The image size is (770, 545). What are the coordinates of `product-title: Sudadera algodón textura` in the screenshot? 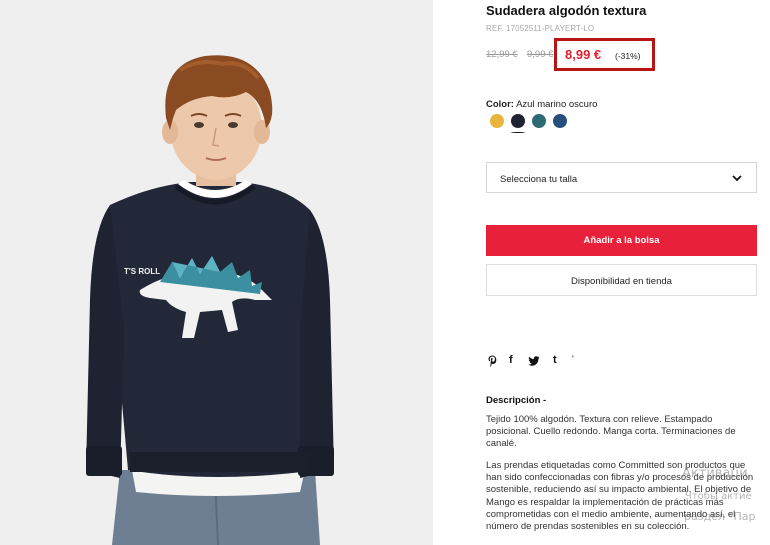 It's located at (566, 10).